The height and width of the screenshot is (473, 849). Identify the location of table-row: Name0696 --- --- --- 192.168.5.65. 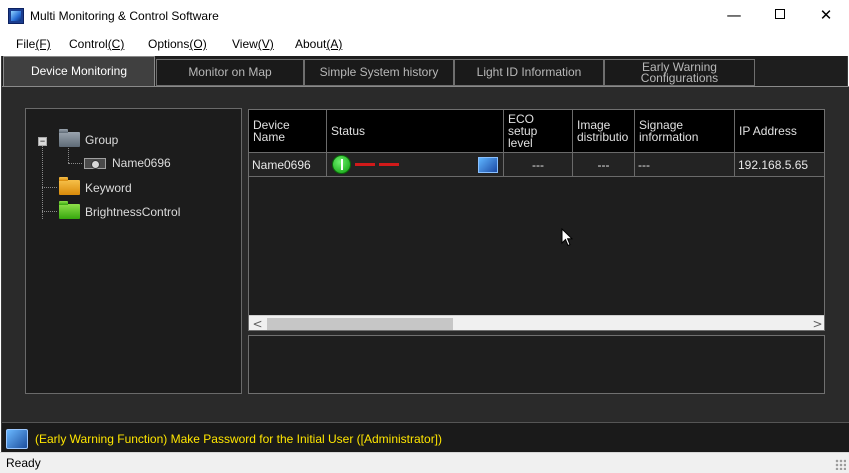
(536, 165).